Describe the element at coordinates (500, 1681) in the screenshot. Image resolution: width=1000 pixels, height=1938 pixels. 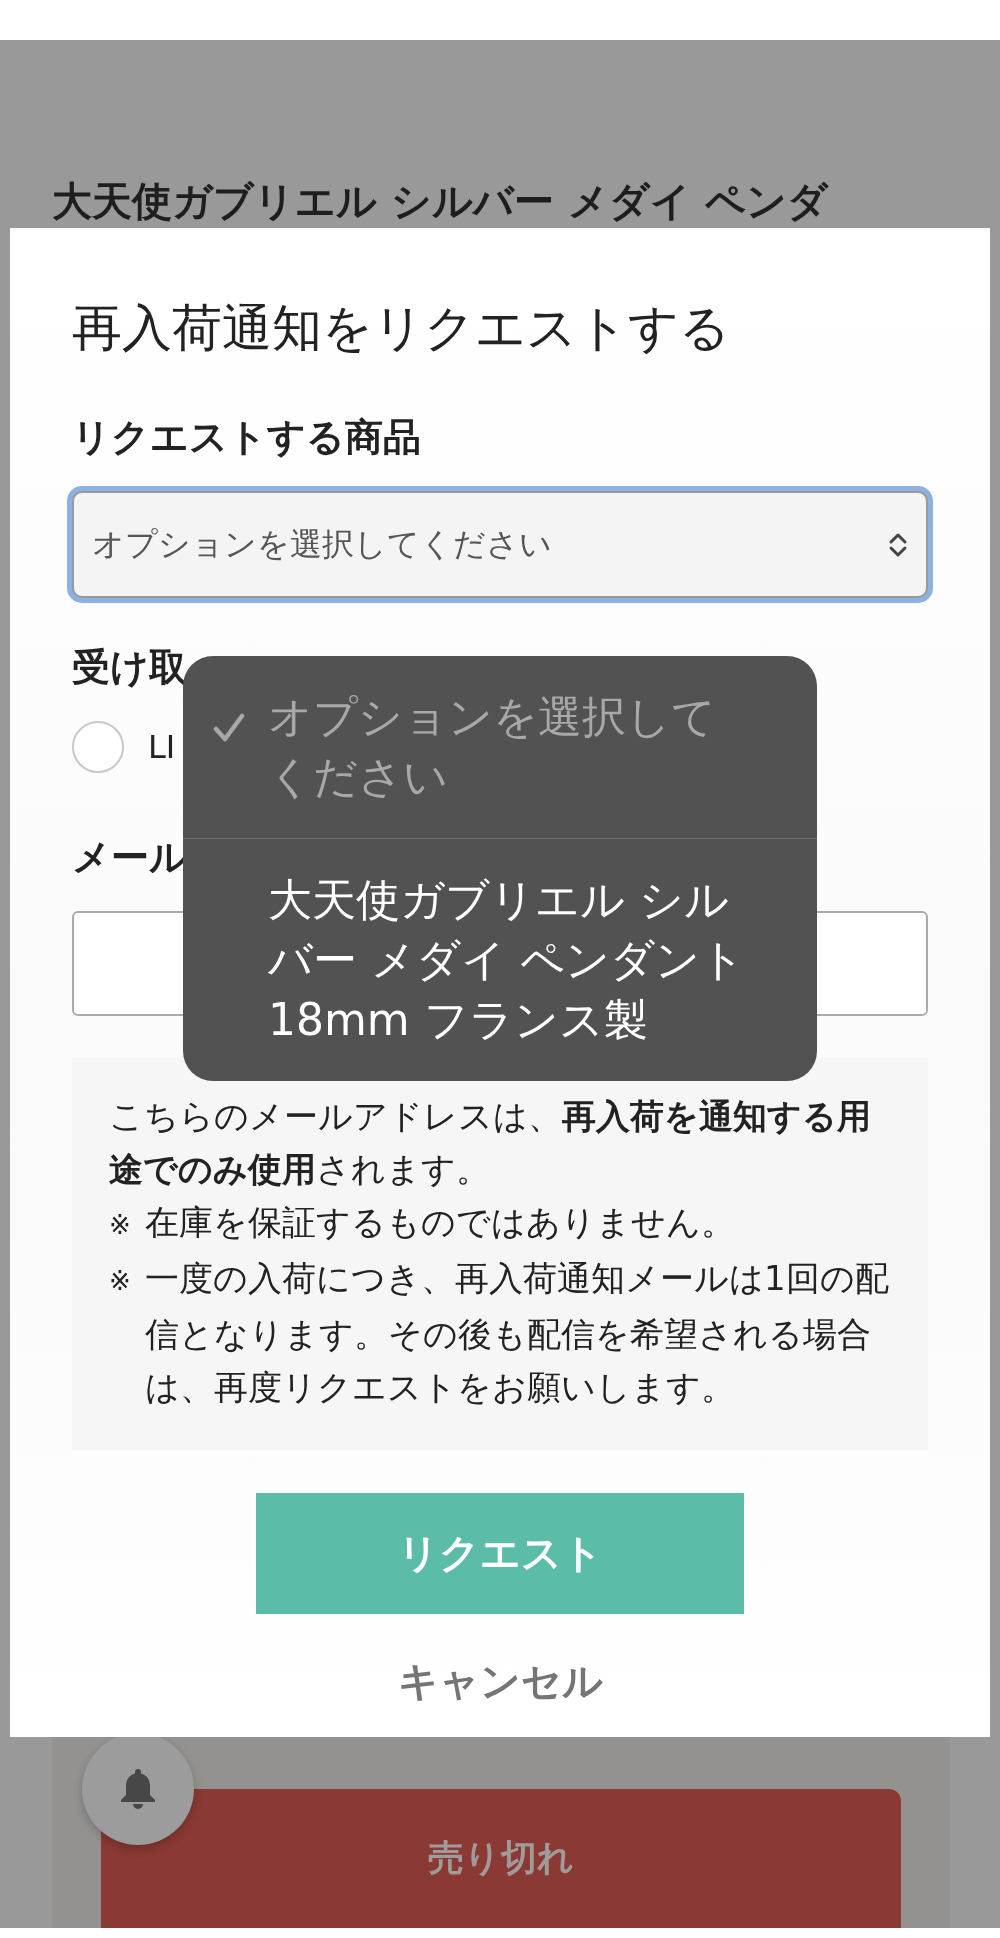
I see `cancel-button: キャンセル` at that location.